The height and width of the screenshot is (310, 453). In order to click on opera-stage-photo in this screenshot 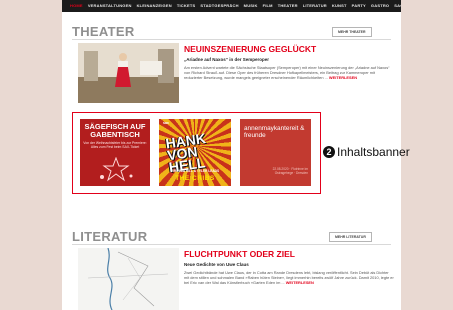, I will do `click(128, 73)`.